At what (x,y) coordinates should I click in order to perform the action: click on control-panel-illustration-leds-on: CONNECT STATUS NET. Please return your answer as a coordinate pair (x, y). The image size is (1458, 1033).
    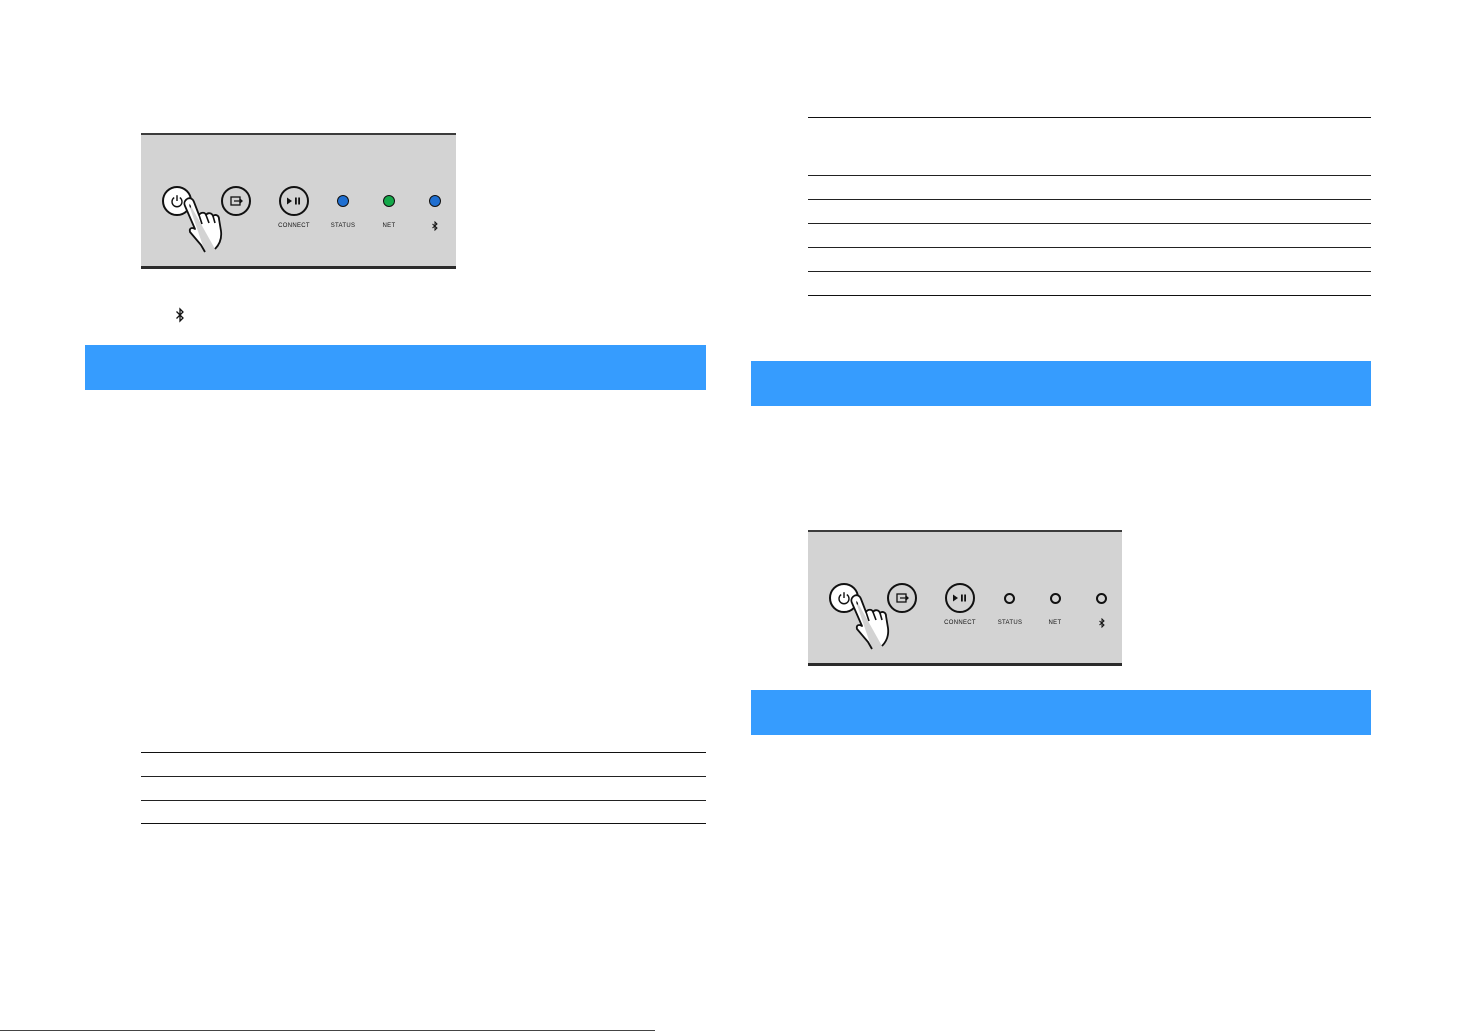
    Looking at the image, I should click on (298, 201).